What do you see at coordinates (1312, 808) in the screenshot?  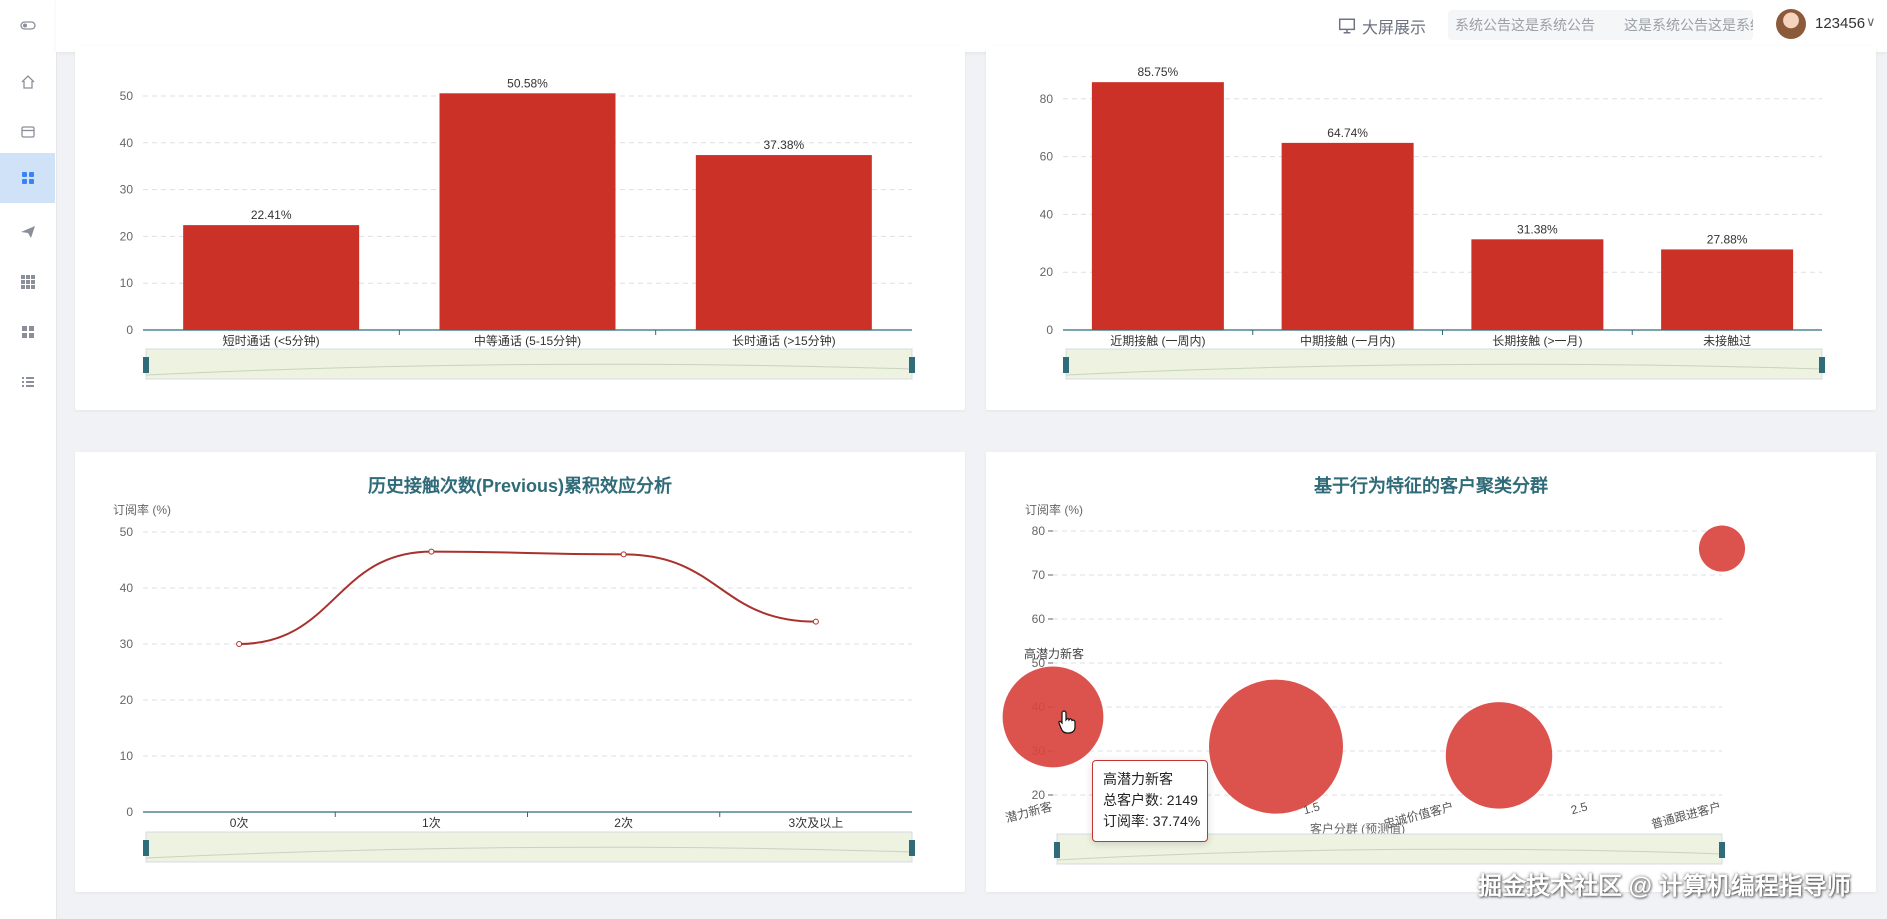 I see `x-tick-label: 1.5` at bounding box center [1312, 808].